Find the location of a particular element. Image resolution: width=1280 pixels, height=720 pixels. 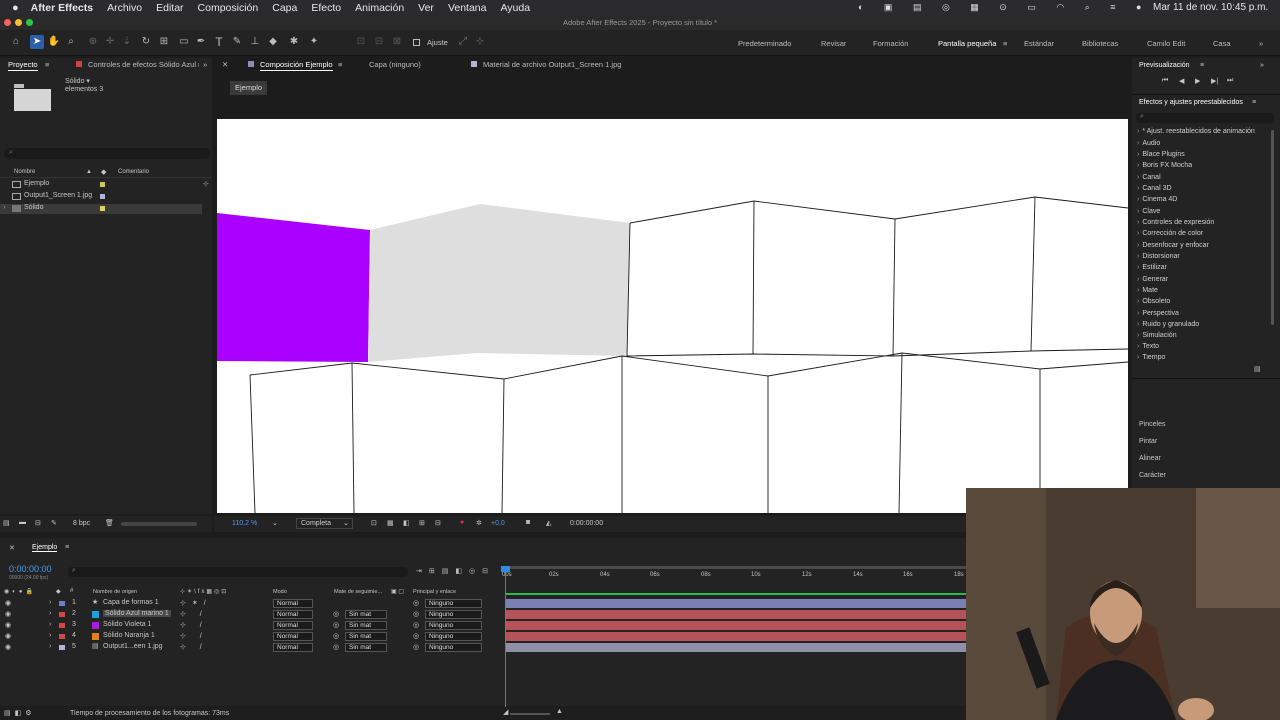

workspace-formacion: Formación is located at coordinates (890, 43).